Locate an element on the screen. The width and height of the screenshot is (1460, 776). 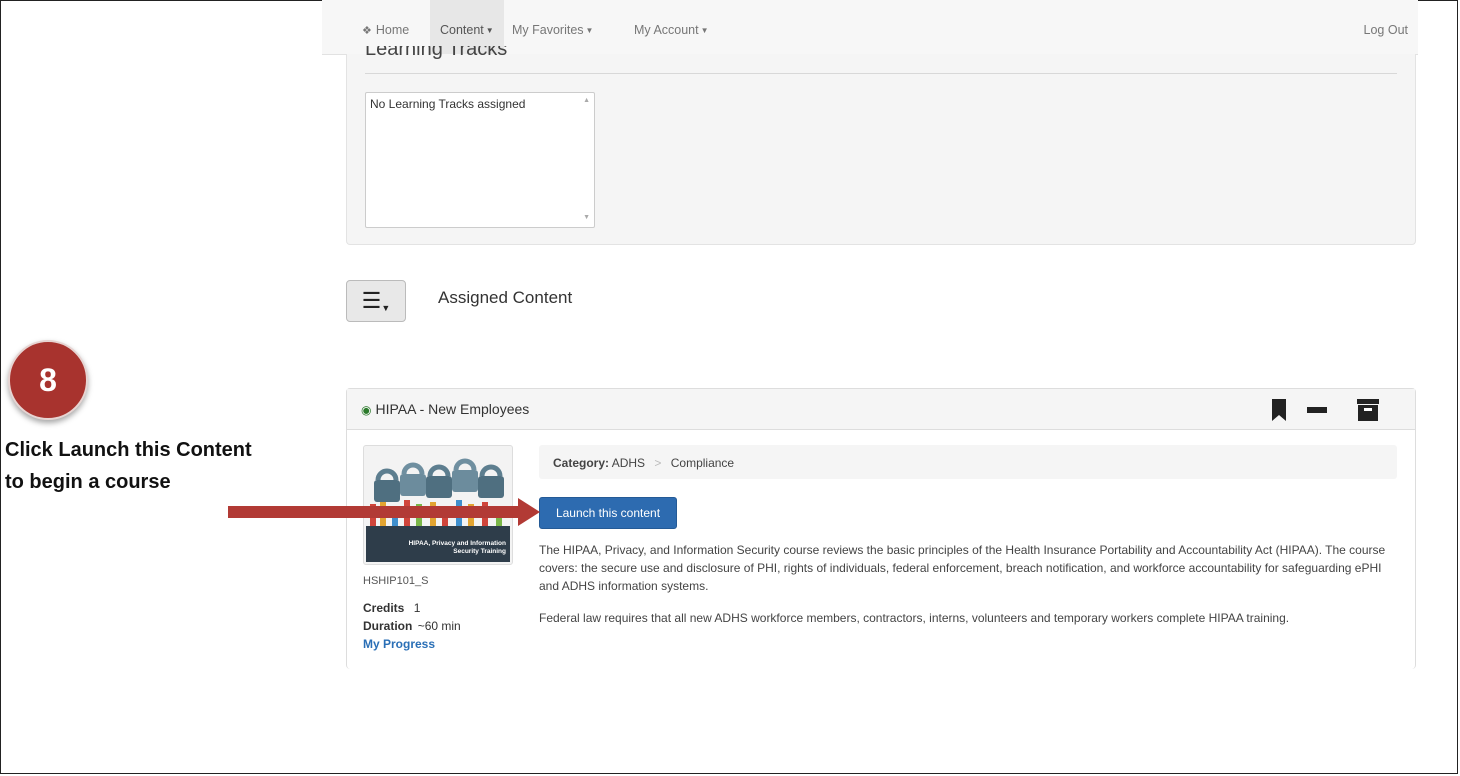
assigned-content-title: Assigned Content is located at coordinates (505, 297).